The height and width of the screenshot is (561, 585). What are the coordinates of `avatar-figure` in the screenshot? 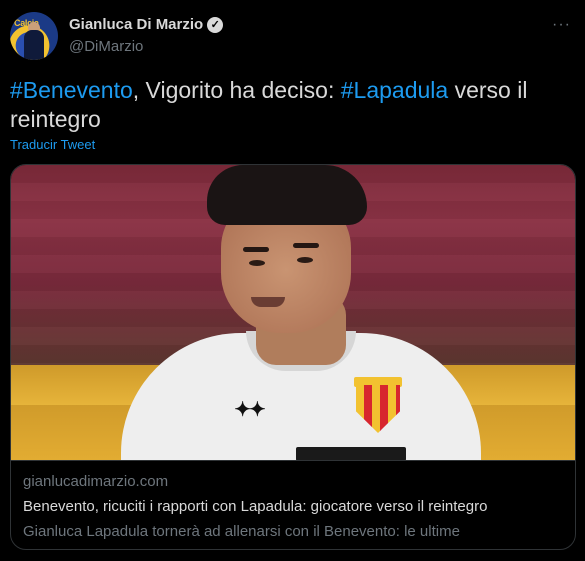 It's located at (34, 45).